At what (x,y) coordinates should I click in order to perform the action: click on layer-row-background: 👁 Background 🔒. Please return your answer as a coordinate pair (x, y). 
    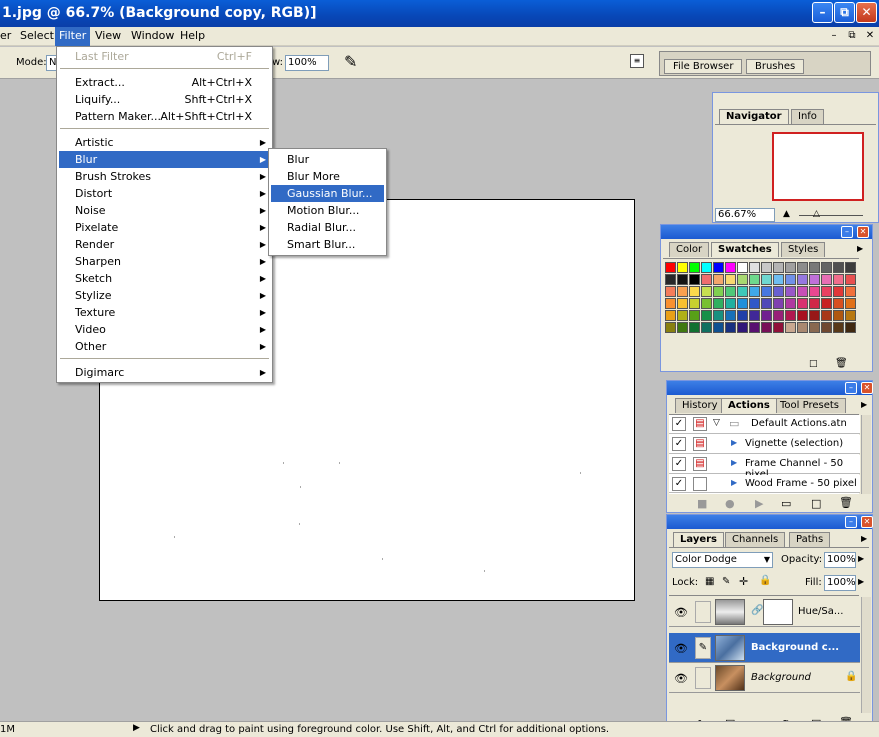
    Looking at the image, I should click on (764, 678).